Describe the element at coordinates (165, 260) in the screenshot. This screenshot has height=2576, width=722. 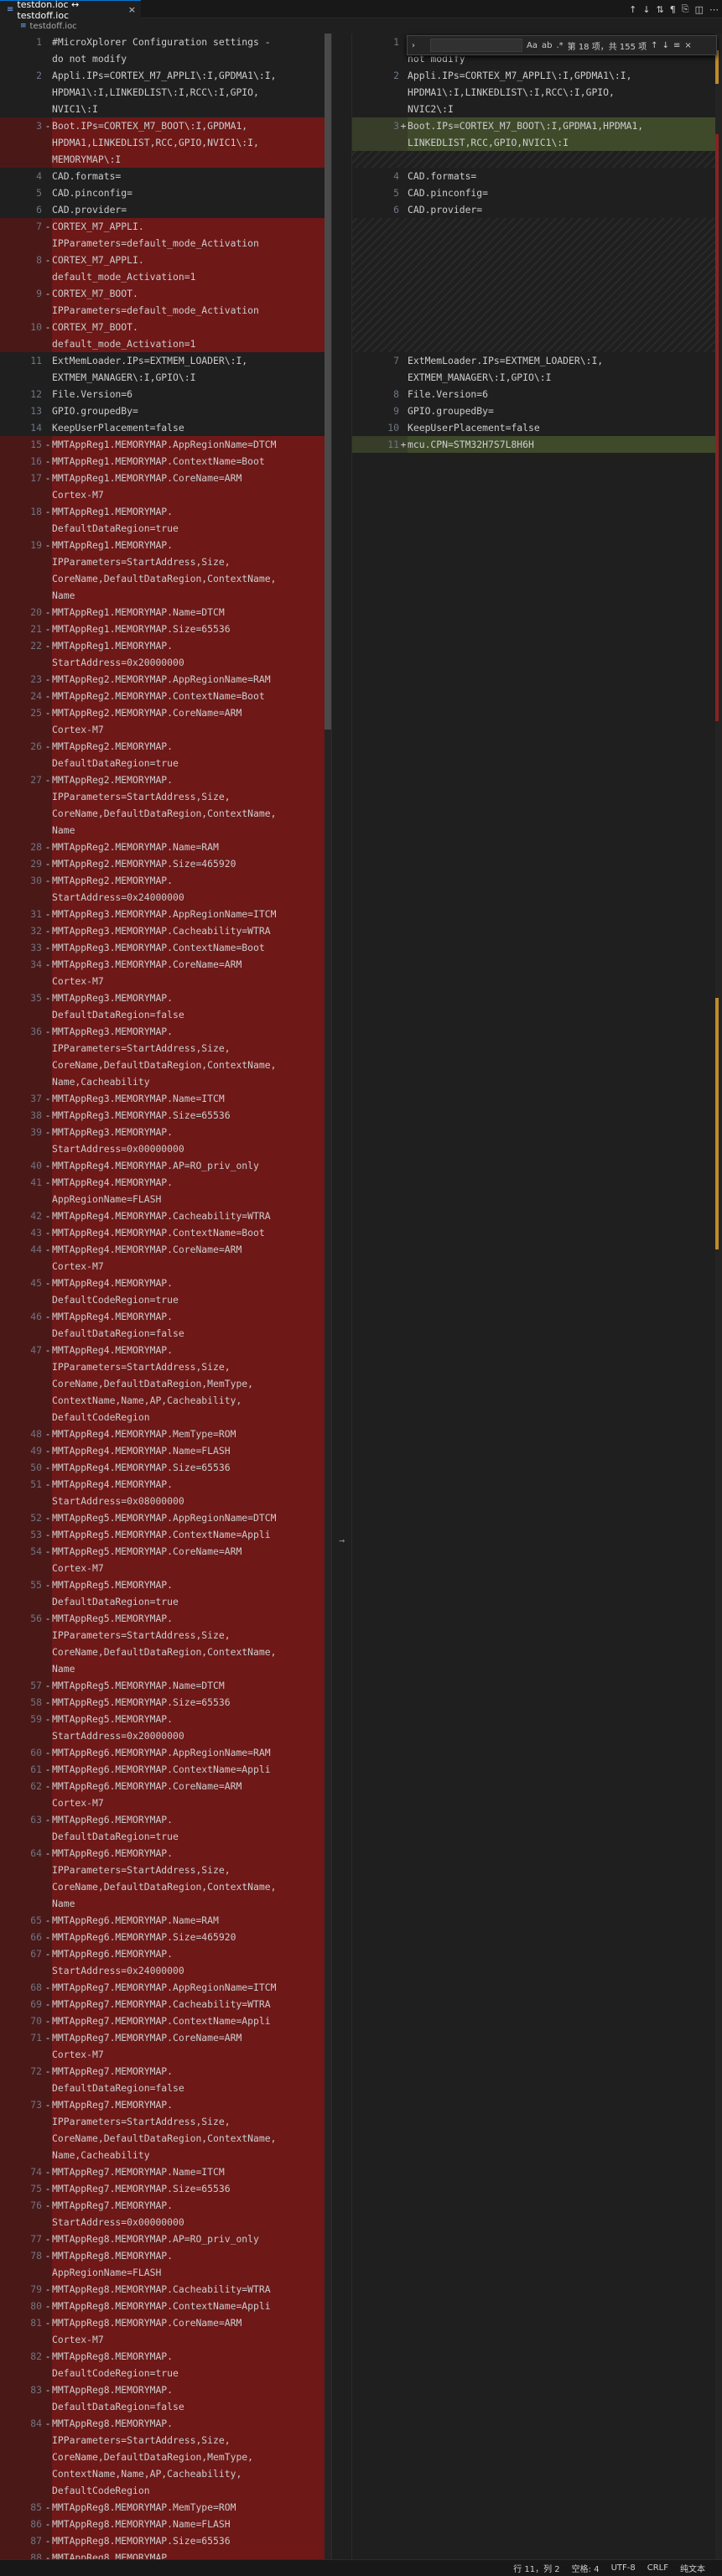
I see `code-line: 8- CORTEX_M7_APPLI.` at that location.